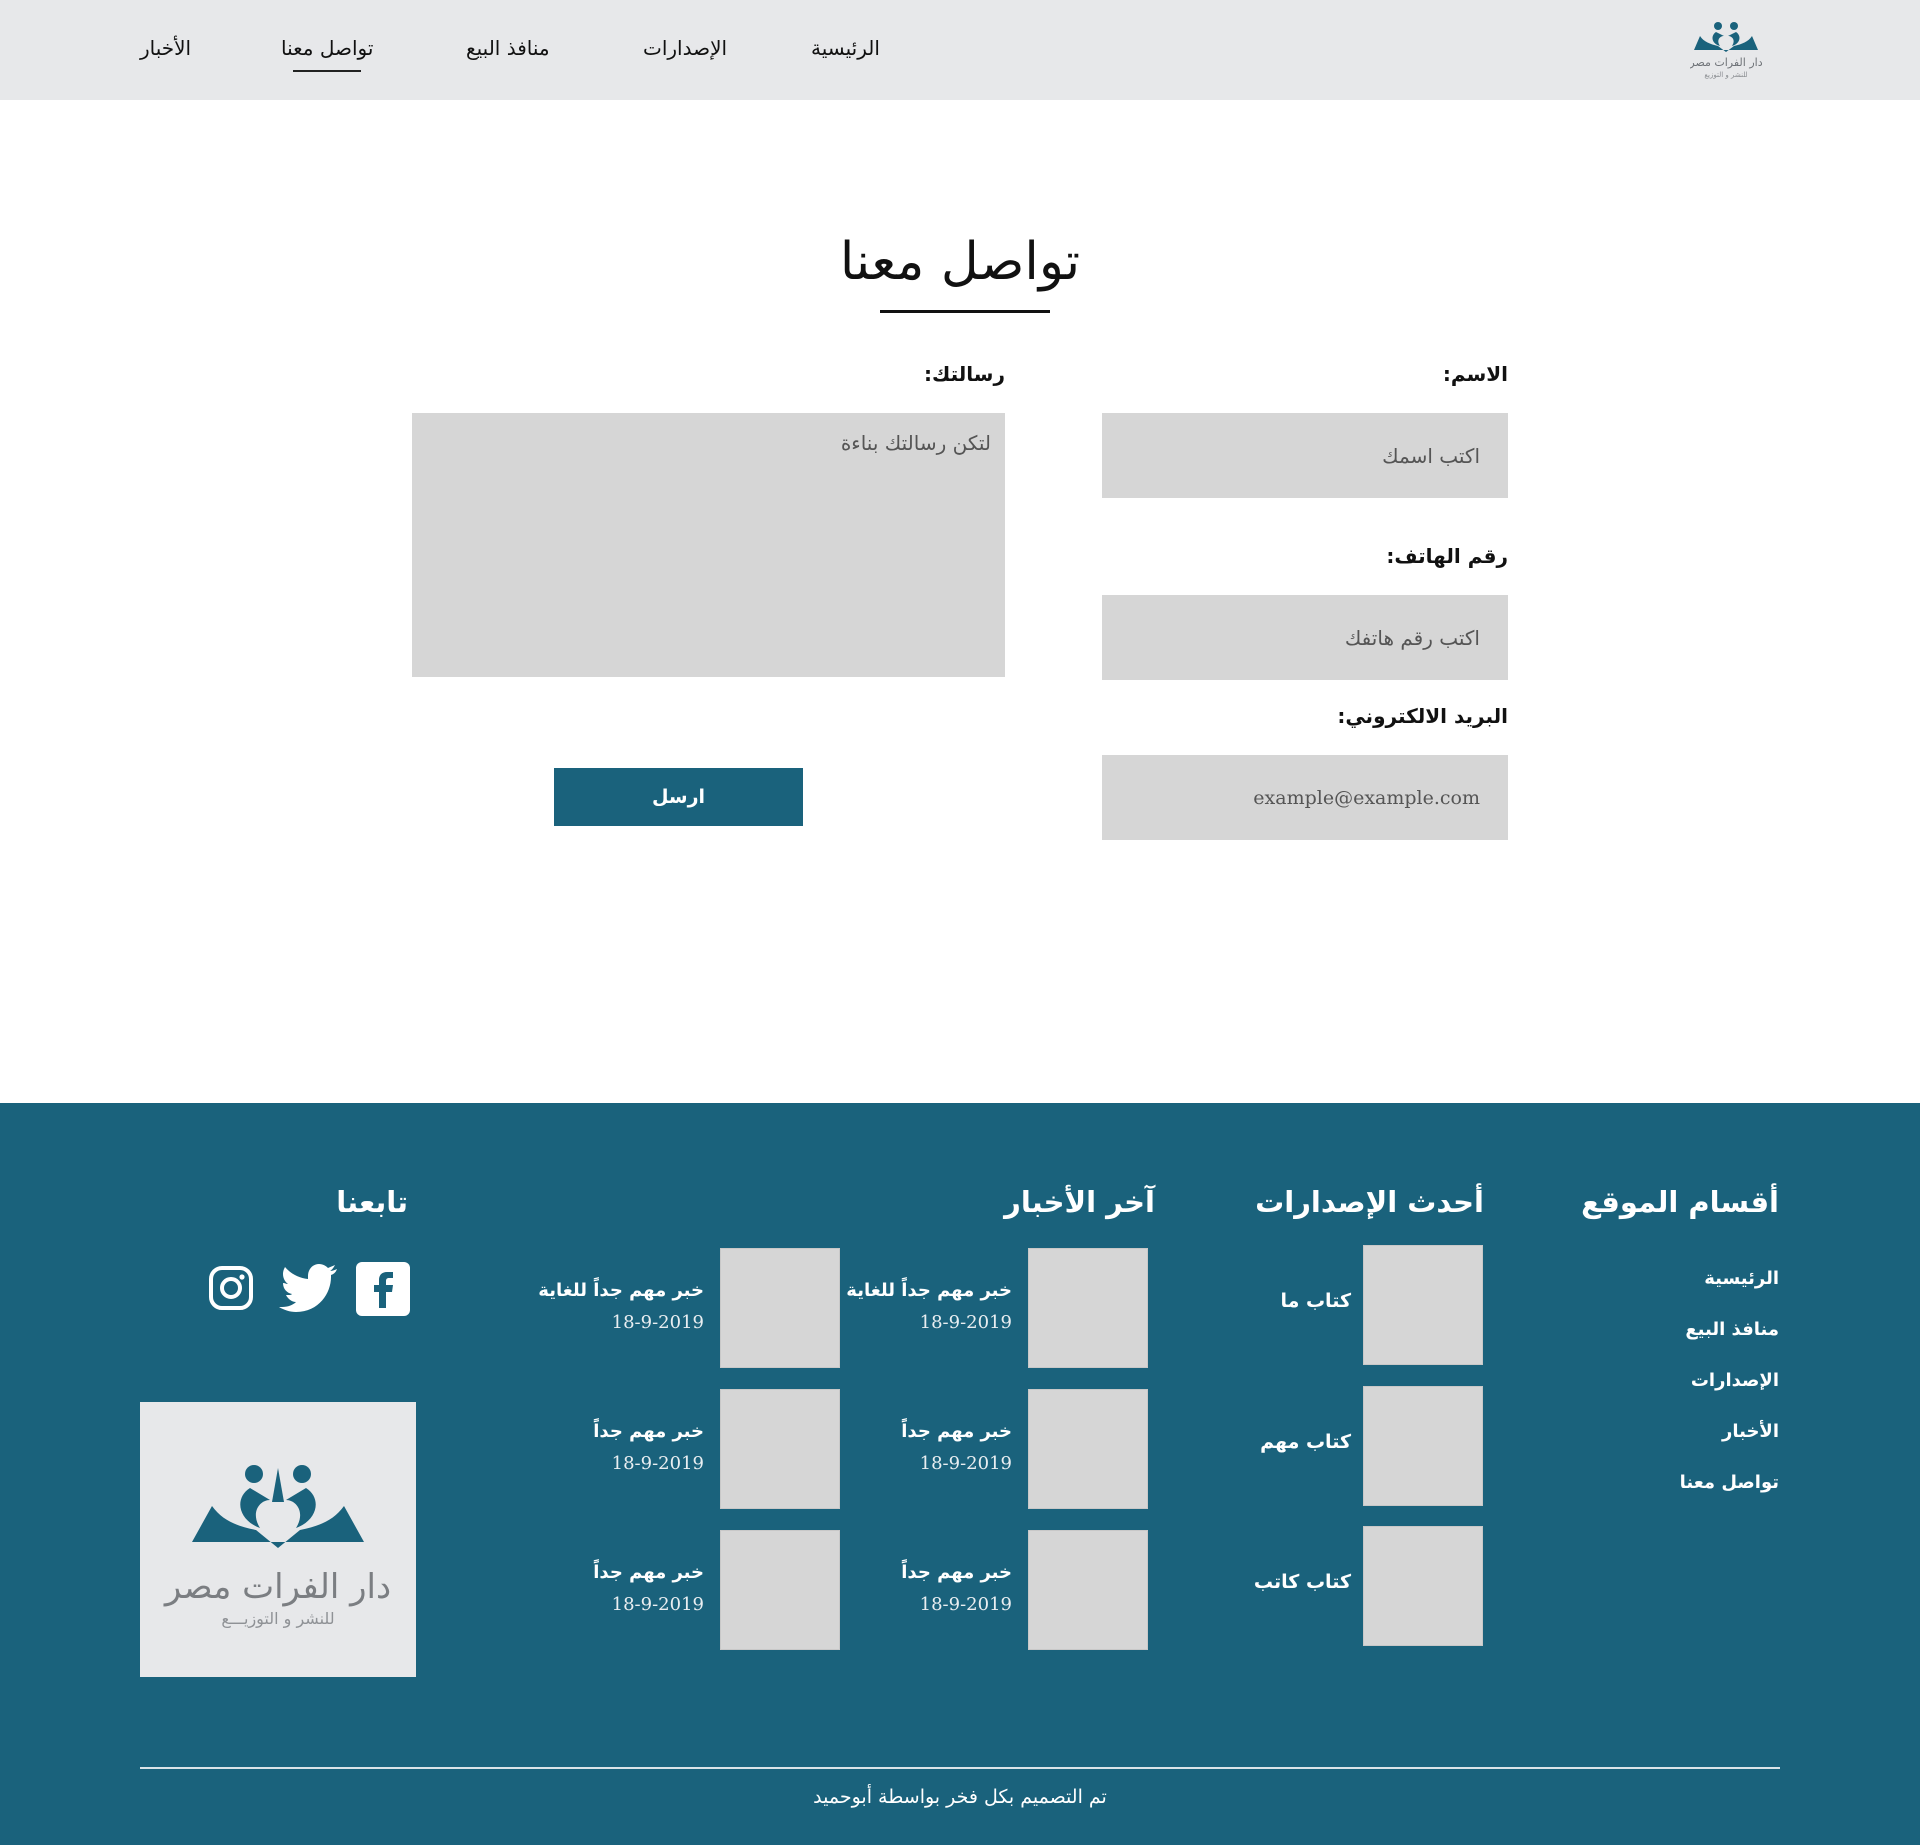  What do you see at coordinates (231, 1290) in the screenshot?
I see `instagram-icon` at bounding box center [231, 1290].